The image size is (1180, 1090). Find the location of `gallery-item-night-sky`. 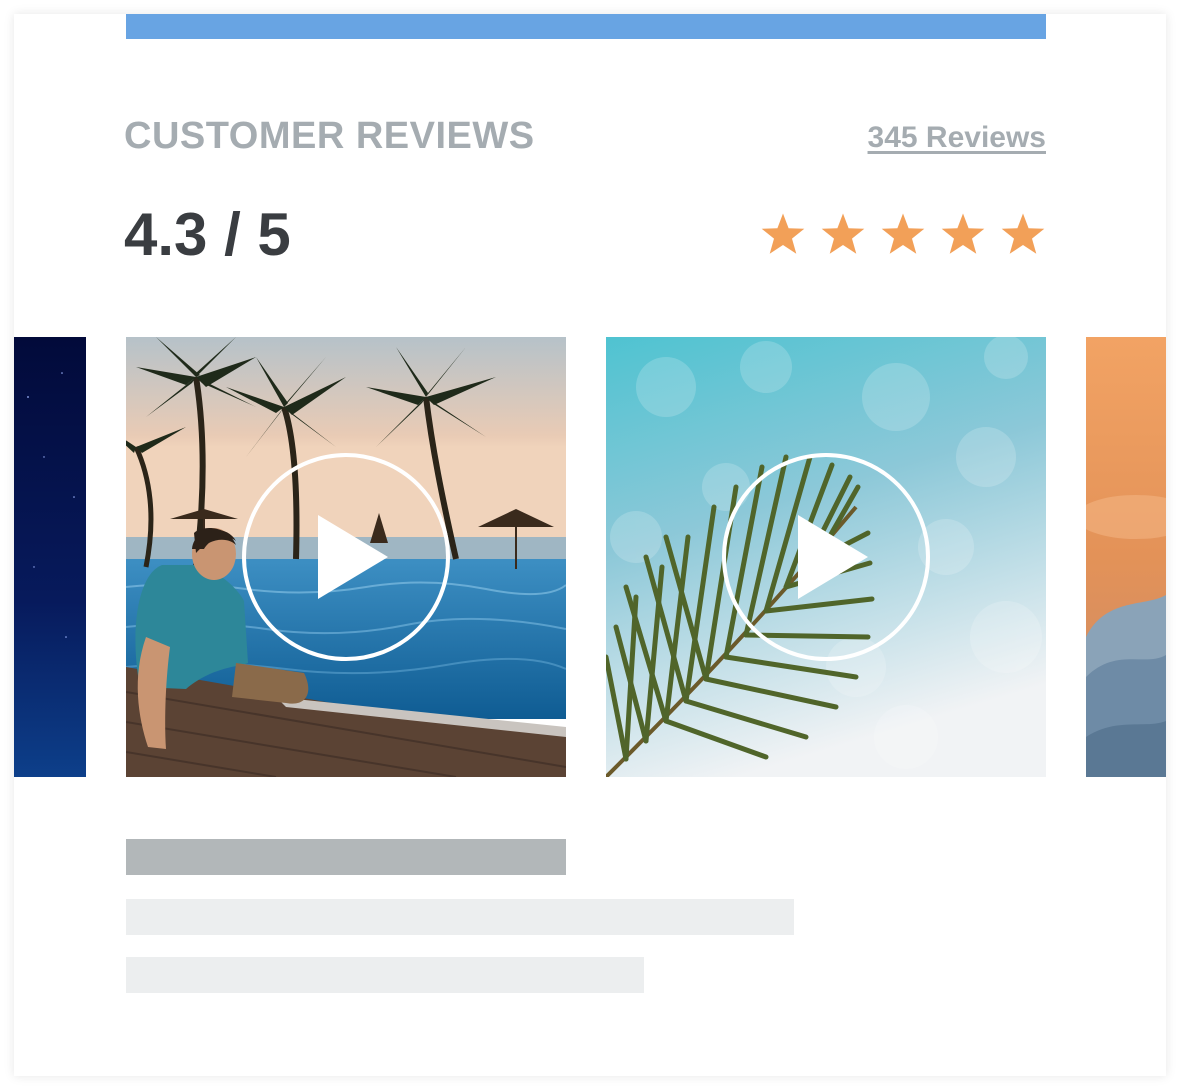

gallery-item-night-sky is located at coordinates (50, 557).